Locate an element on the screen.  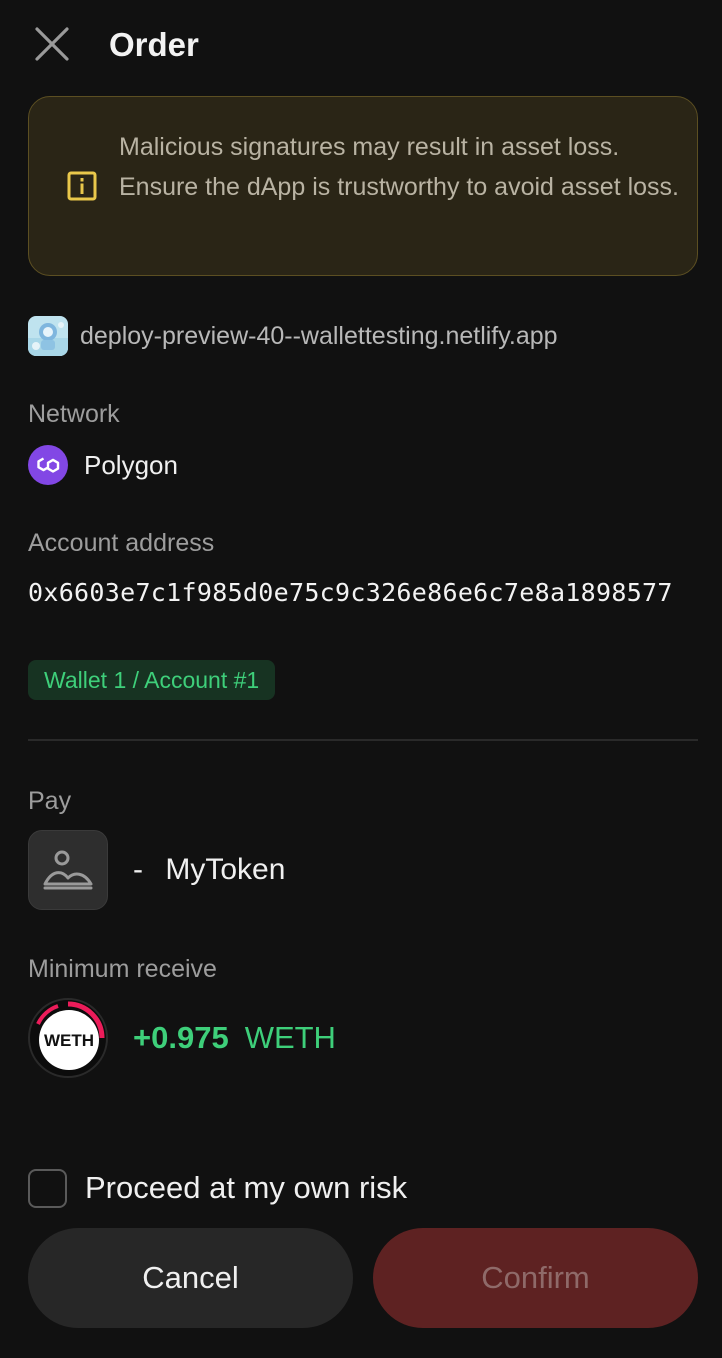
pay-token-row: - MyToken is located at coordinates (156, 870).